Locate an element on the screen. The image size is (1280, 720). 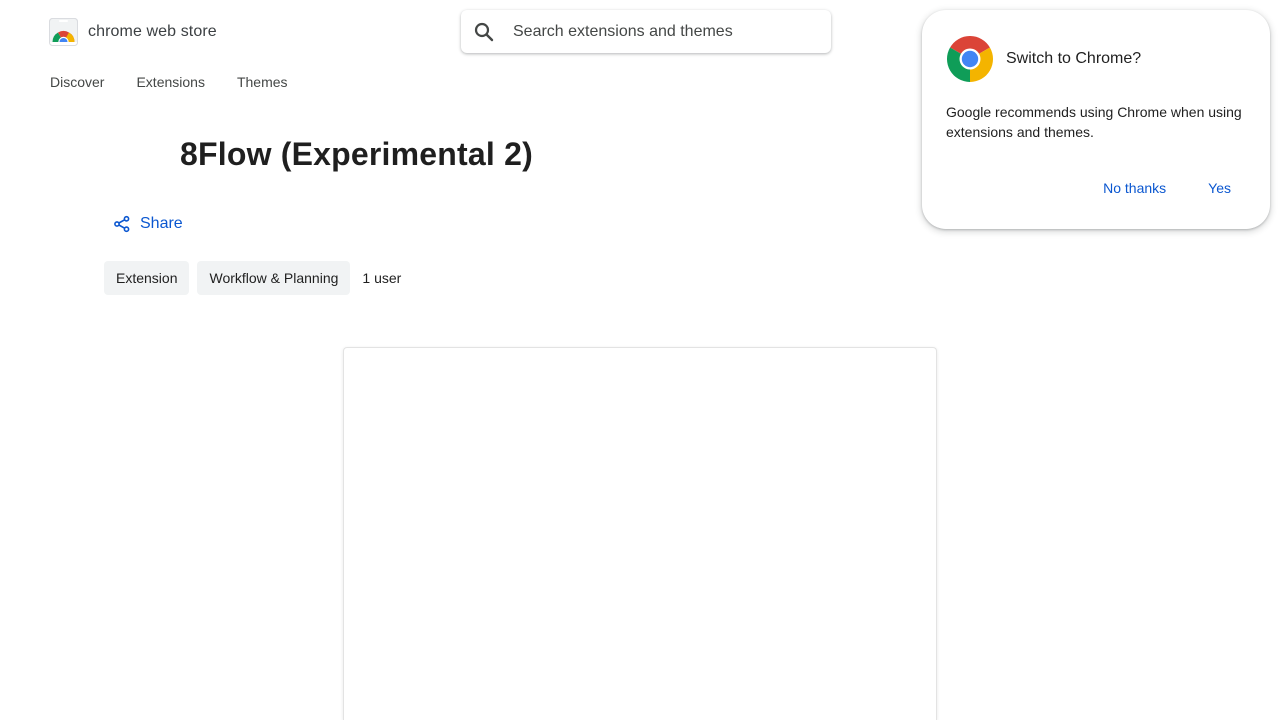
share-button: Share is located at coordinates (148, 224).